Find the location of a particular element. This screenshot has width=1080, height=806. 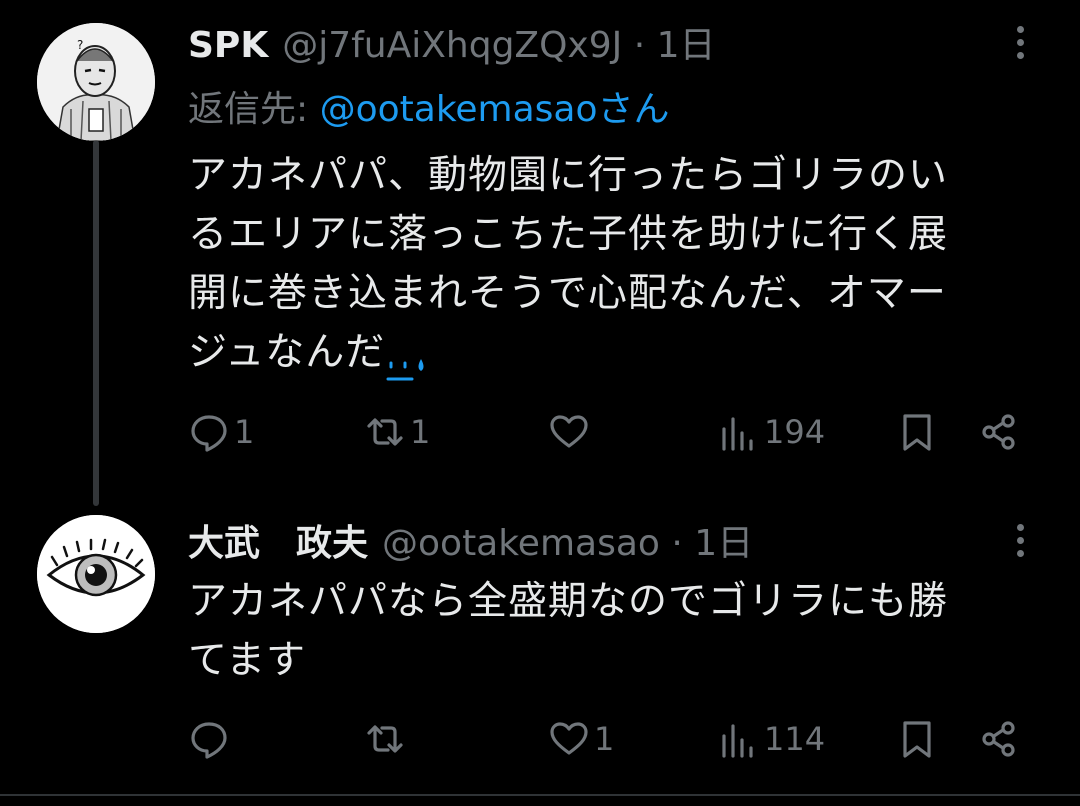

tweet-text-line: アカネパパなら全盛期なのでゴリラにも勝 is located at coordinates (568, 601).